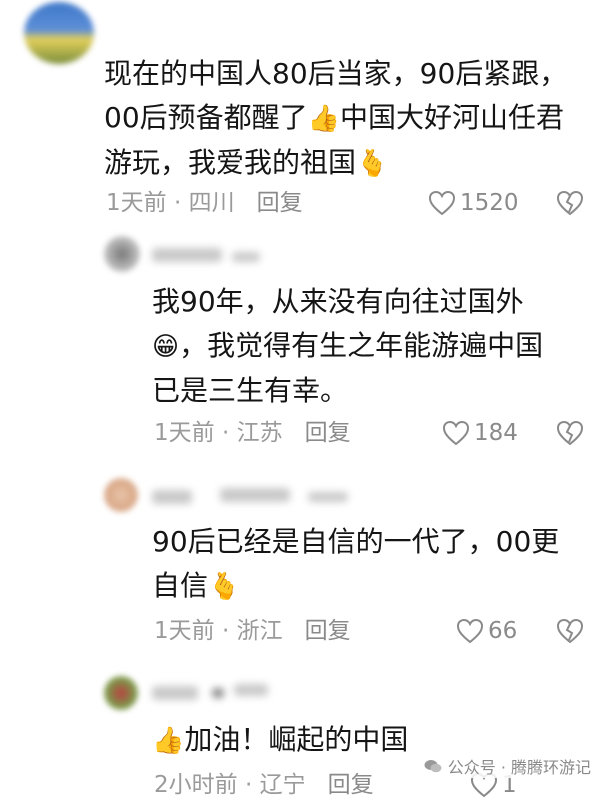 This screenshot has height=800, width=607. What do you see at coordinates (519, 767) in the screenshot?
I see `watermark-text: 公众号 · 腾腾环游记` at bounding box center [519, 767].